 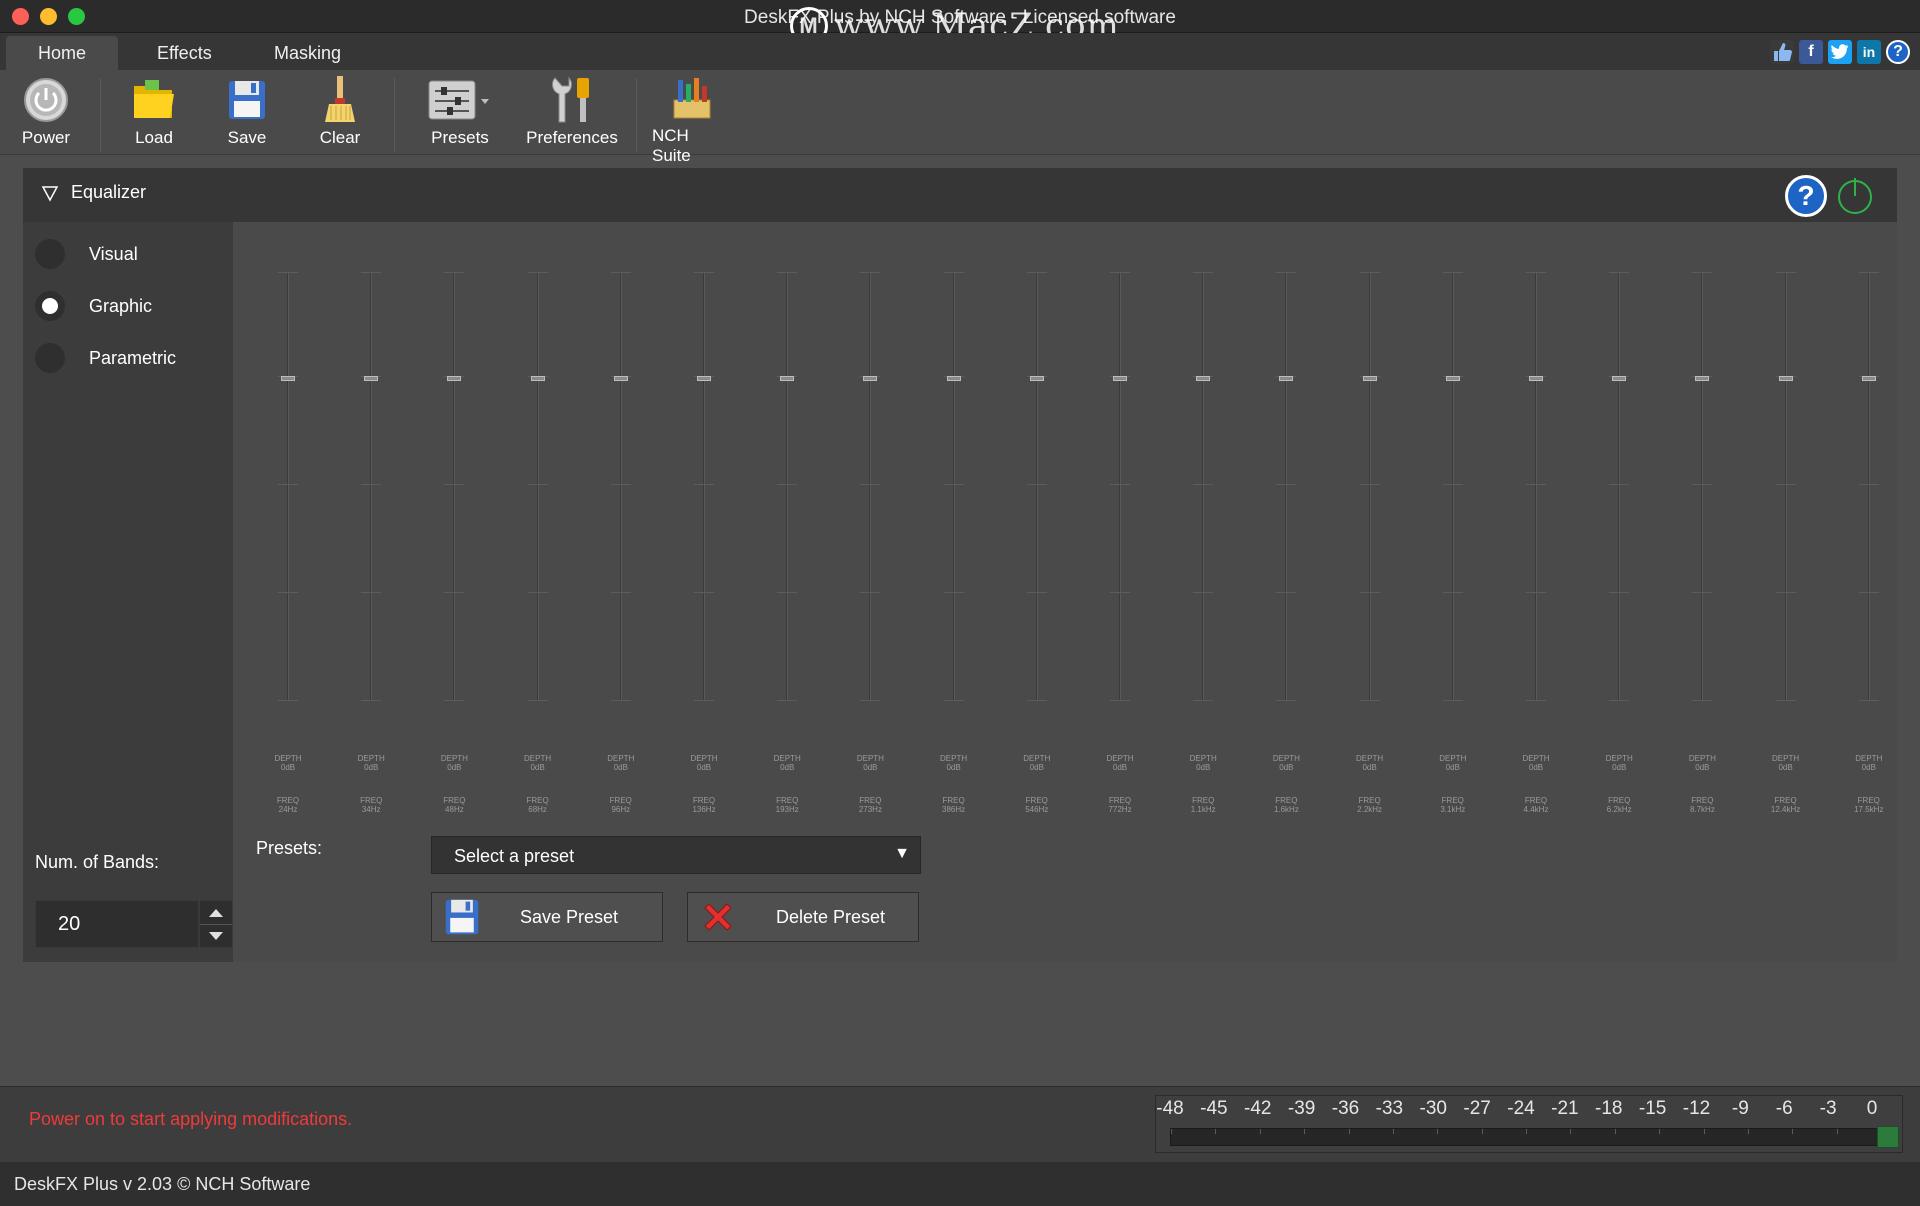 I want to click on save-button: Save, so click(x=247, y=115).